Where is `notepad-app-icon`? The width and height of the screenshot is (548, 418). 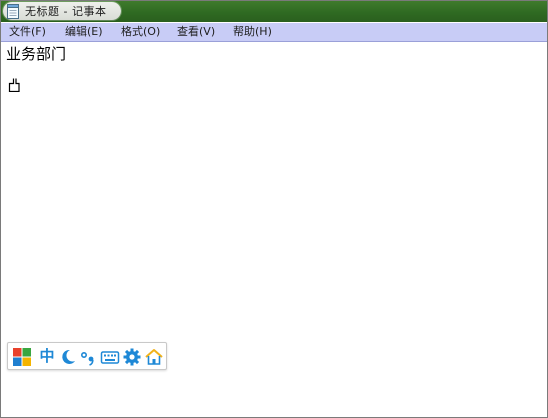
notepad-app-icon is located at coordinates (13, 11).